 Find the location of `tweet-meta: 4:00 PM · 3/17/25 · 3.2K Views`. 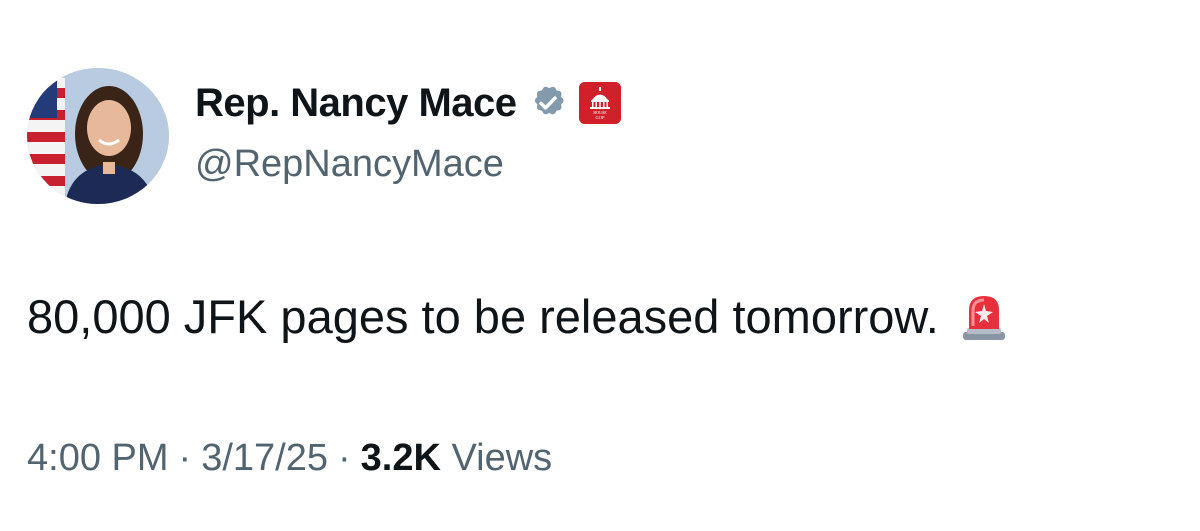

tweet-meta: 4:00 PM · 3/17/25 · 3.2K Views is located at coordinates (289, 458).